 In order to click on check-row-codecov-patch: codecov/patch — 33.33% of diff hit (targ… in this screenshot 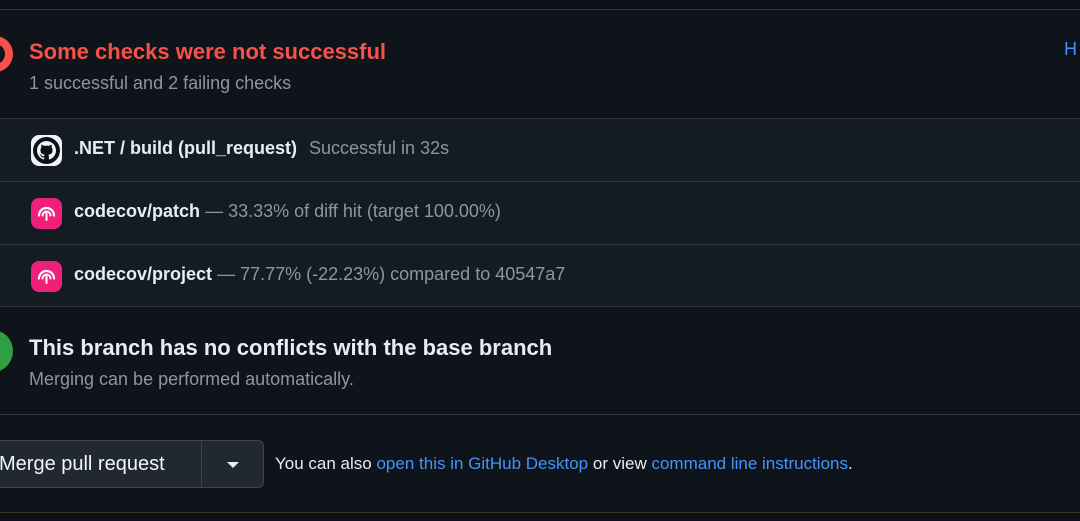, I will do `click(540, 213)`.